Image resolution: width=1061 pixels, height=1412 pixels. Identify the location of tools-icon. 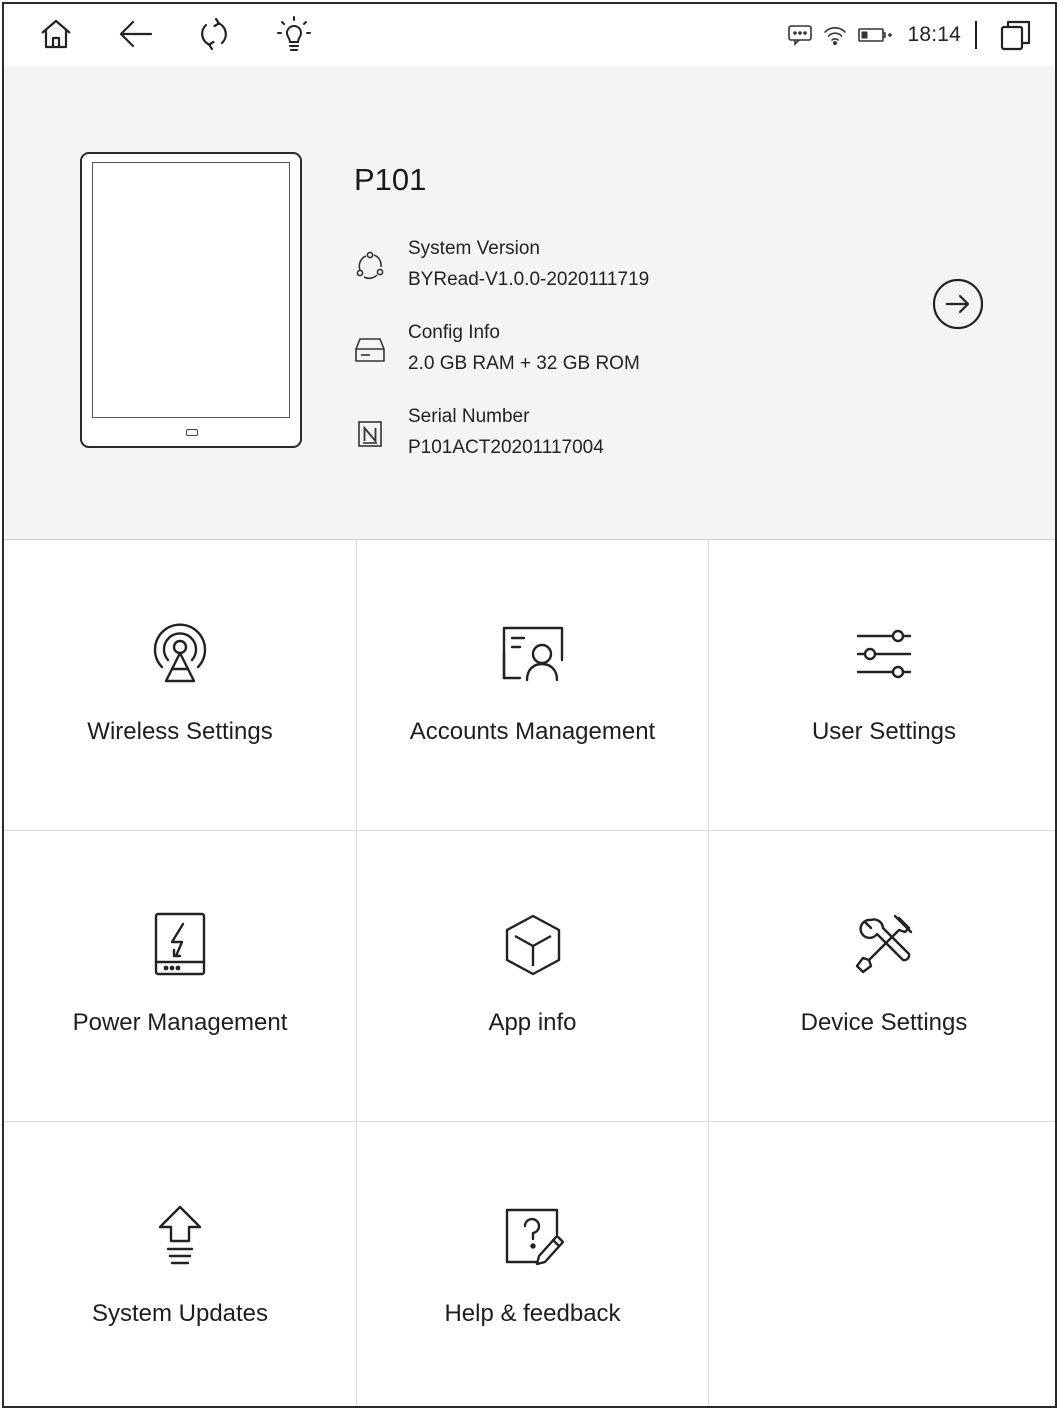
(884, 945).